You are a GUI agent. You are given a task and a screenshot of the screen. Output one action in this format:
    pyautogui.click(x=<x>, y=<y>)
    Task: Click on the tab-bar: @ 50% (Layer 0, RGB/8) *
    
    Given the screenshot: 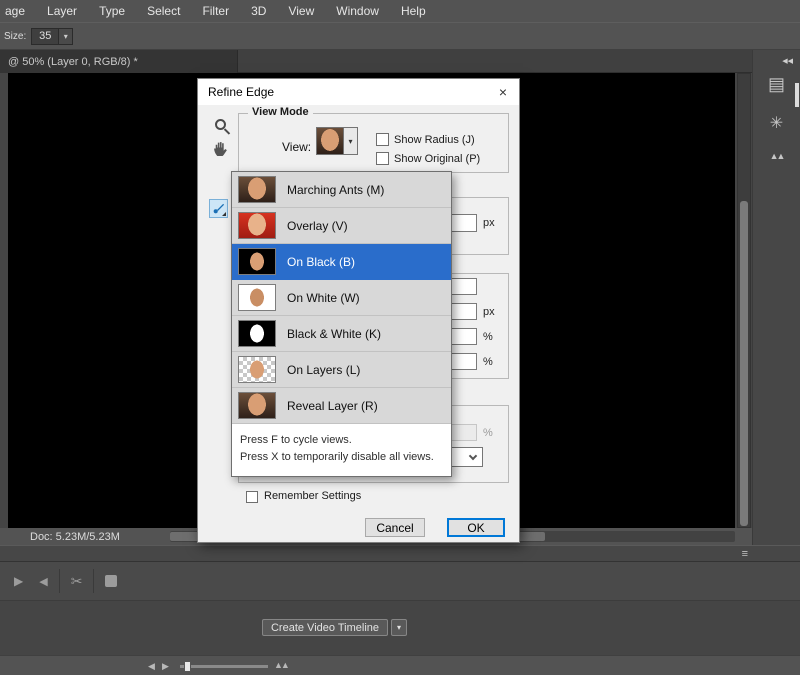 What is the action you would take?
    pyautogui.click(x=376, y=61)
    